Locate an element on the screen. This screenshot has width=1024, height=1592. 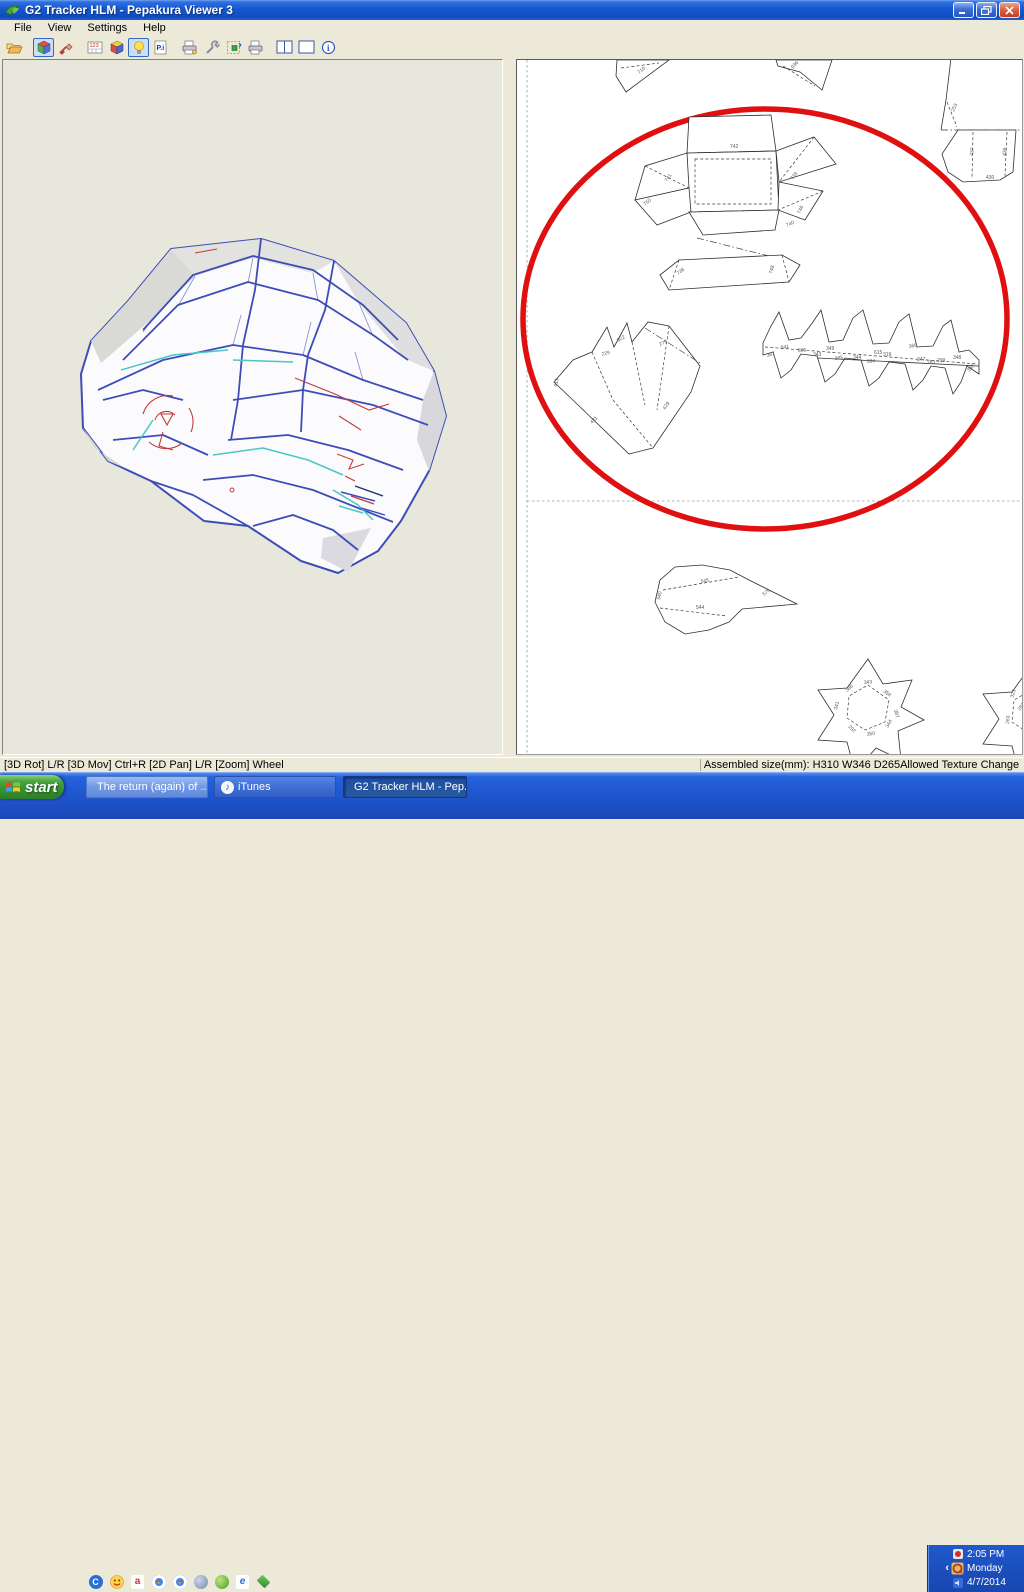
minimize-button is located at coordinates (963, 10).